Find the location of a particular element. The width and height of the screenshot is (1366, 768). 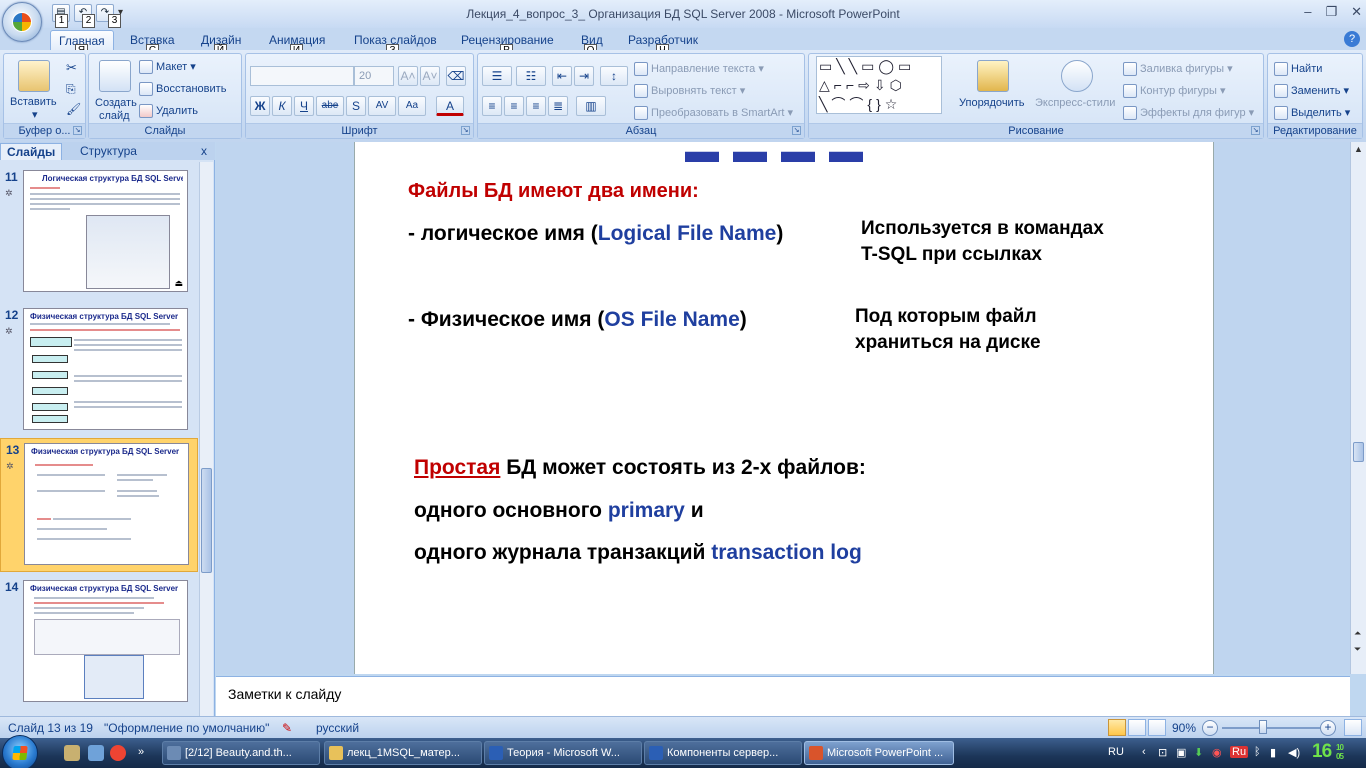

language-indicator: RU is located at coordinates (1116, 752).